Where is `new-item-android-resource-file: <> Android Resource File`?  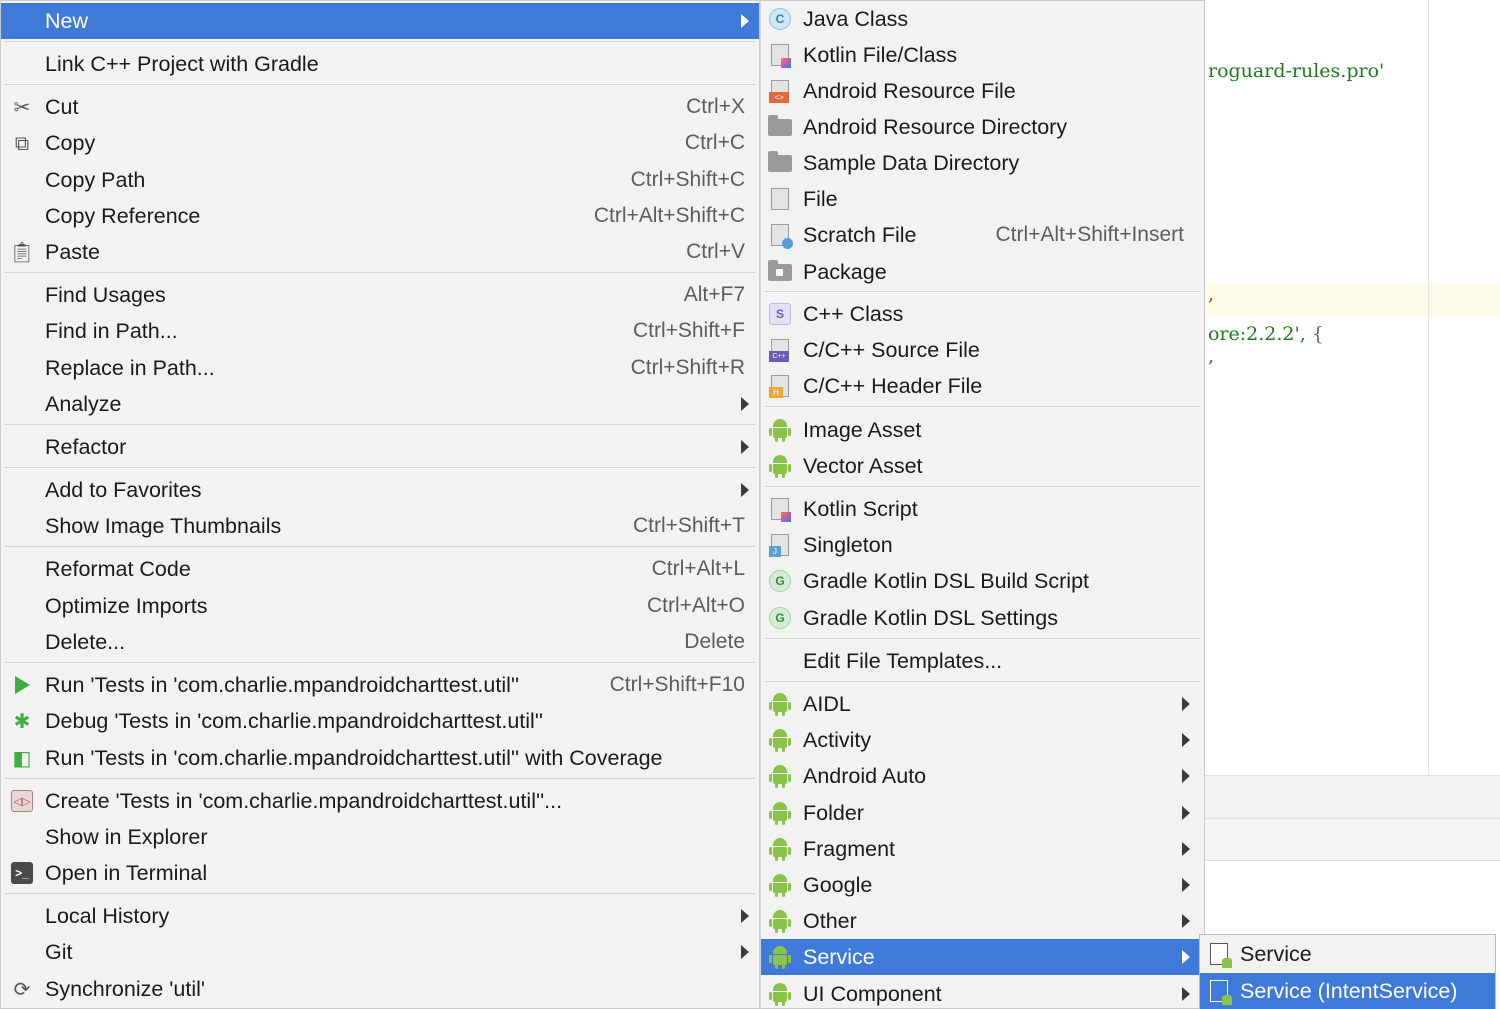 new-item-android-resource-file: <> Android Resource File is located at coordinates (982, 91).